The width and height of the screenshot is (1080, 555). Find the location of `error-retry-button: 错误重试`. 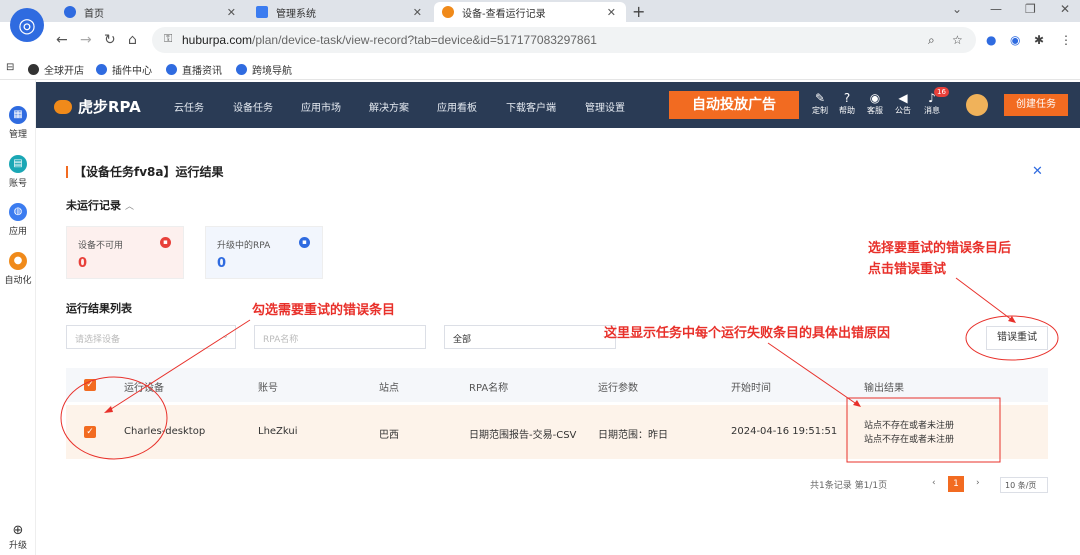

error-retry-button: 错误重试 is located at coordinates (1017, 338).